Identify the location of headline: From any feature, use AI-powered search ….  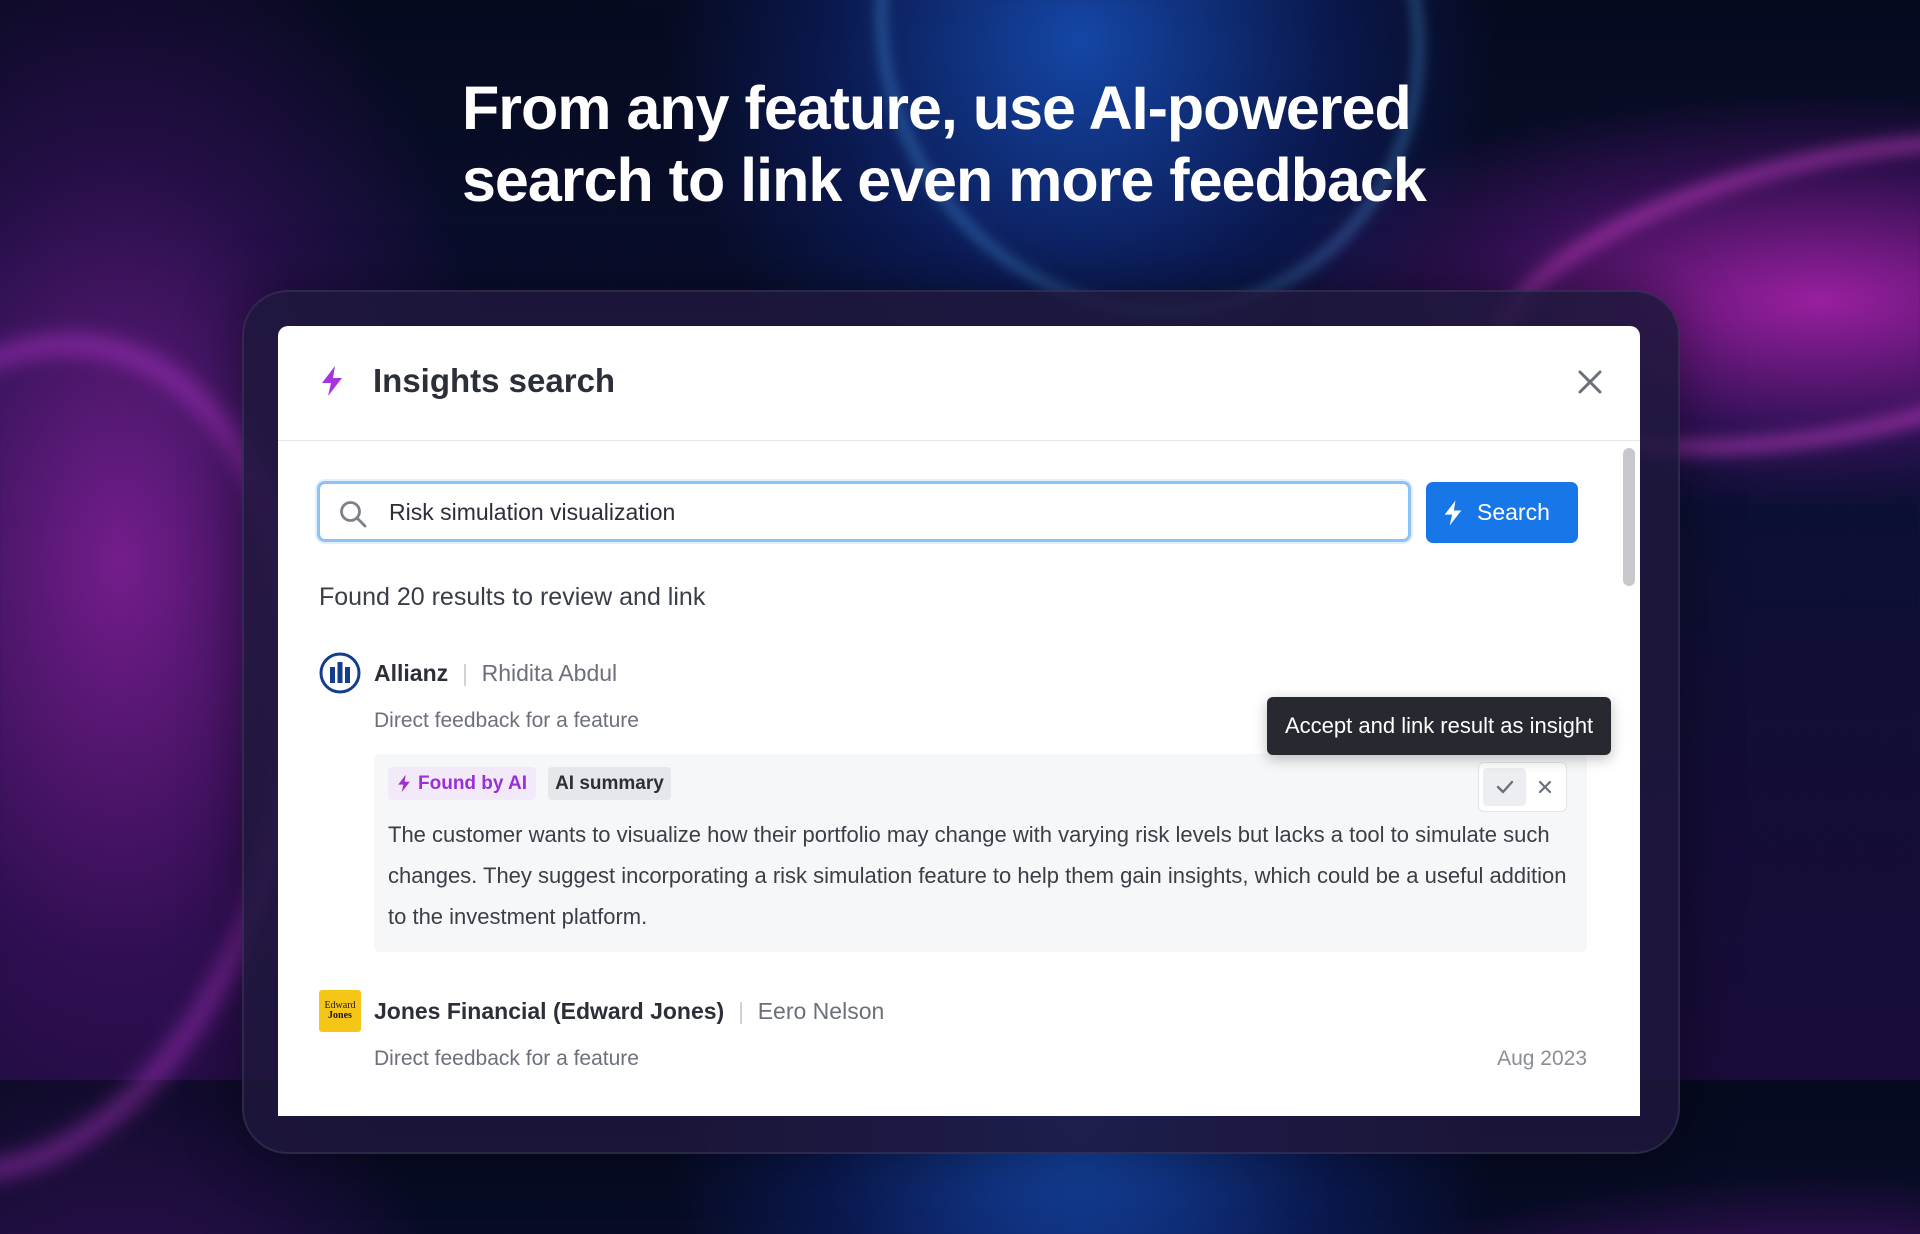
(1012, 144).